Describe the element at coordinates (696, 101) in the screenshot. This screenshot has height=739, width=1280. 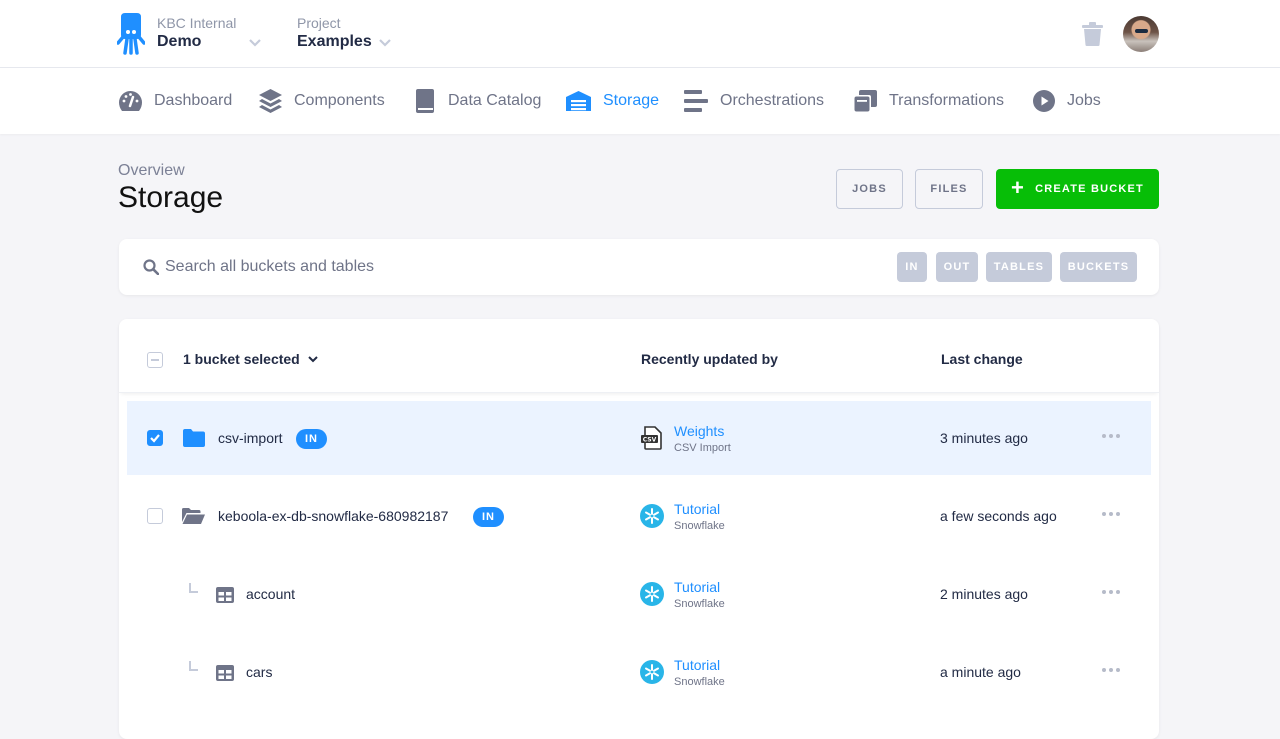
I see `bars-icon` at that location.